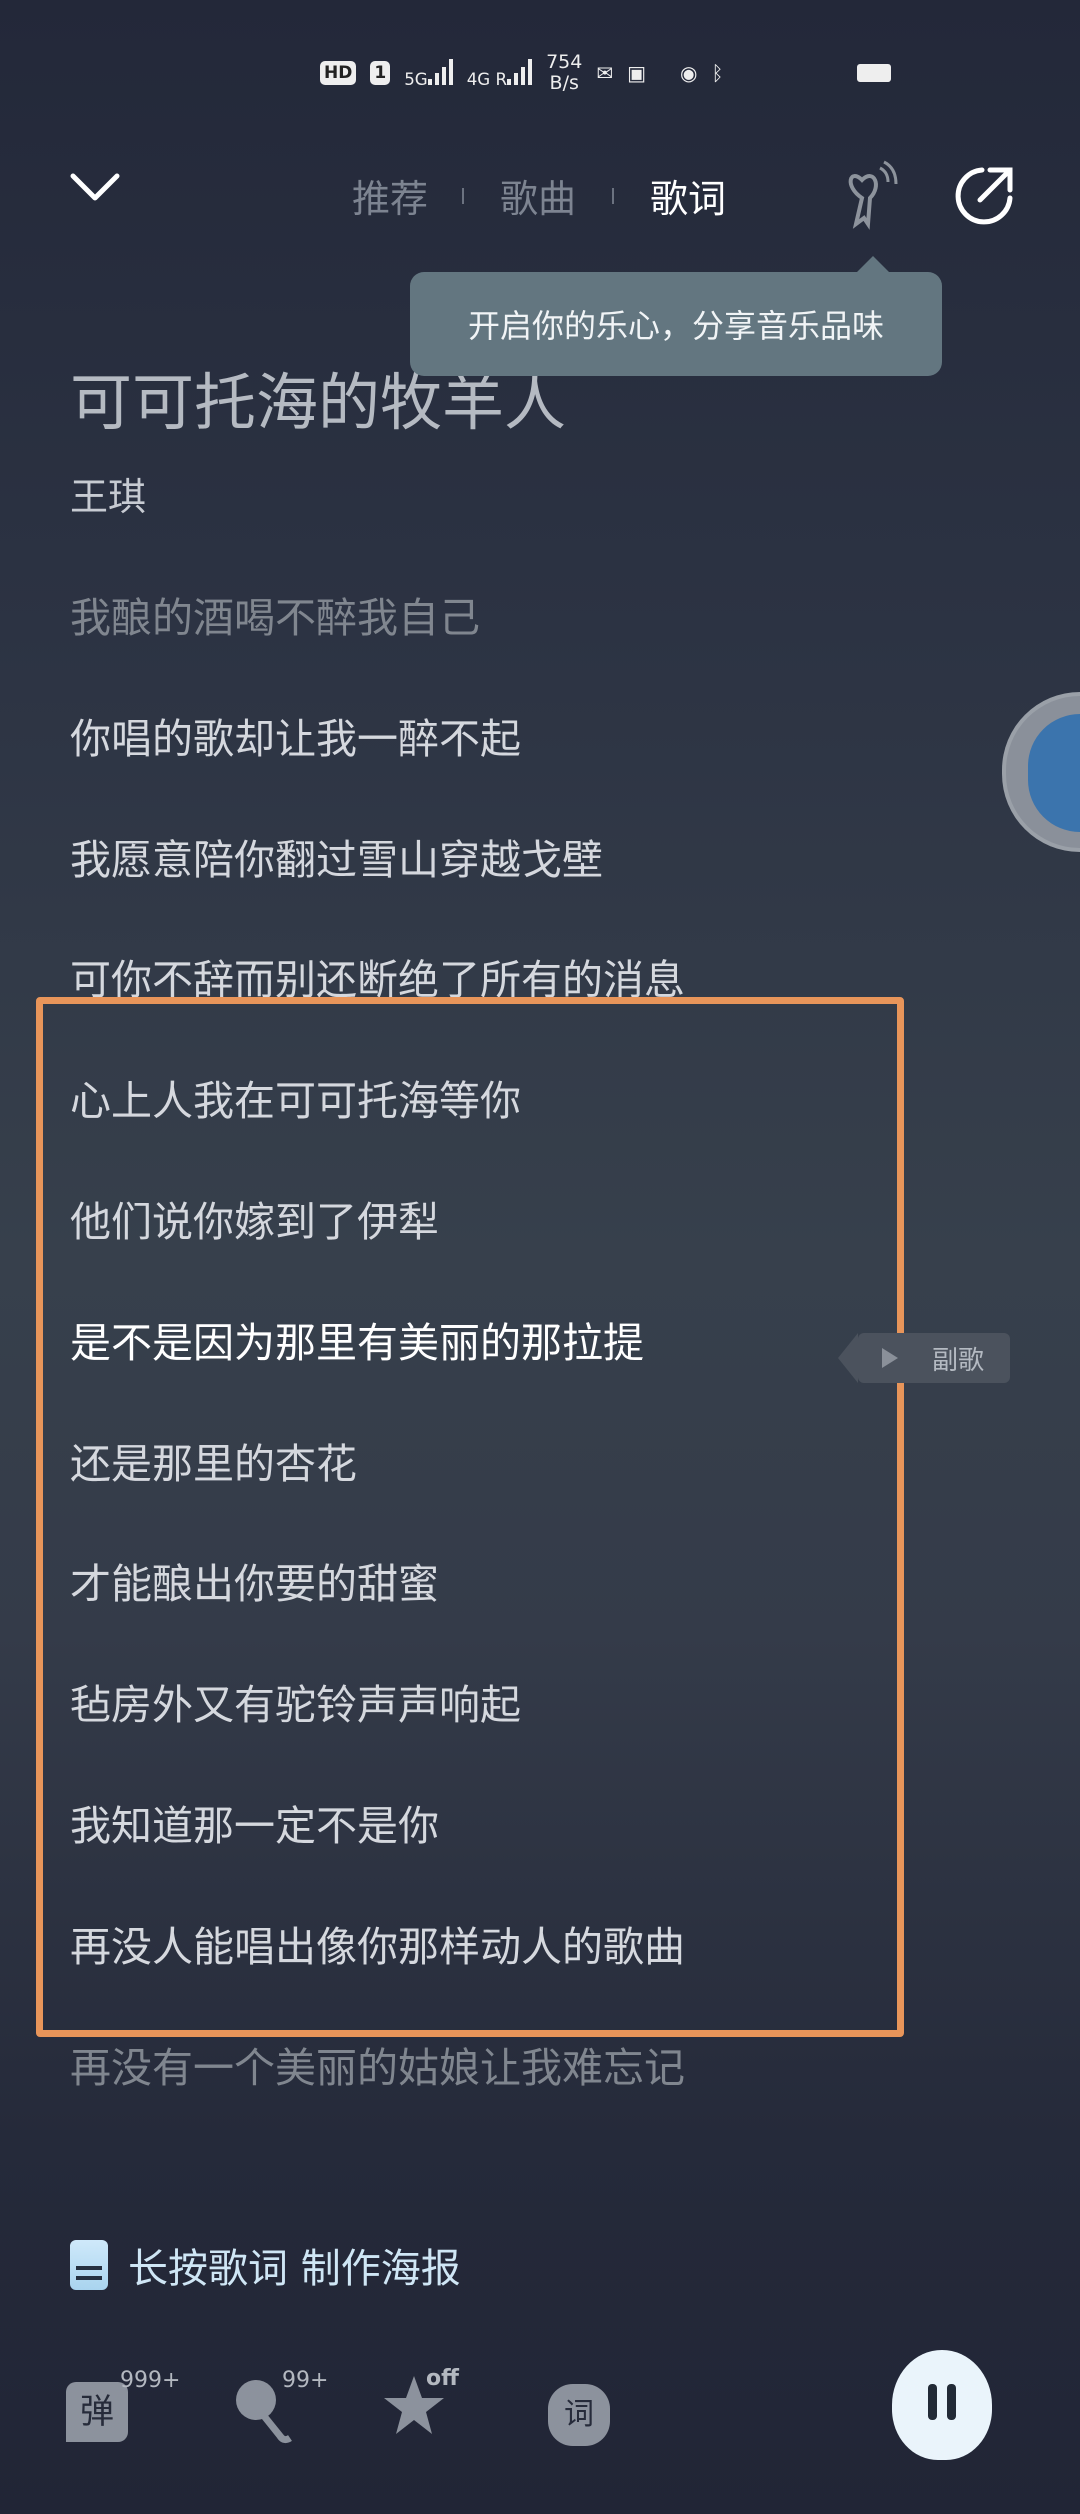 The width and height of the screenshot is (1080, 2514). I want to click on network-speed: 754 B/s, so click(564, 72).